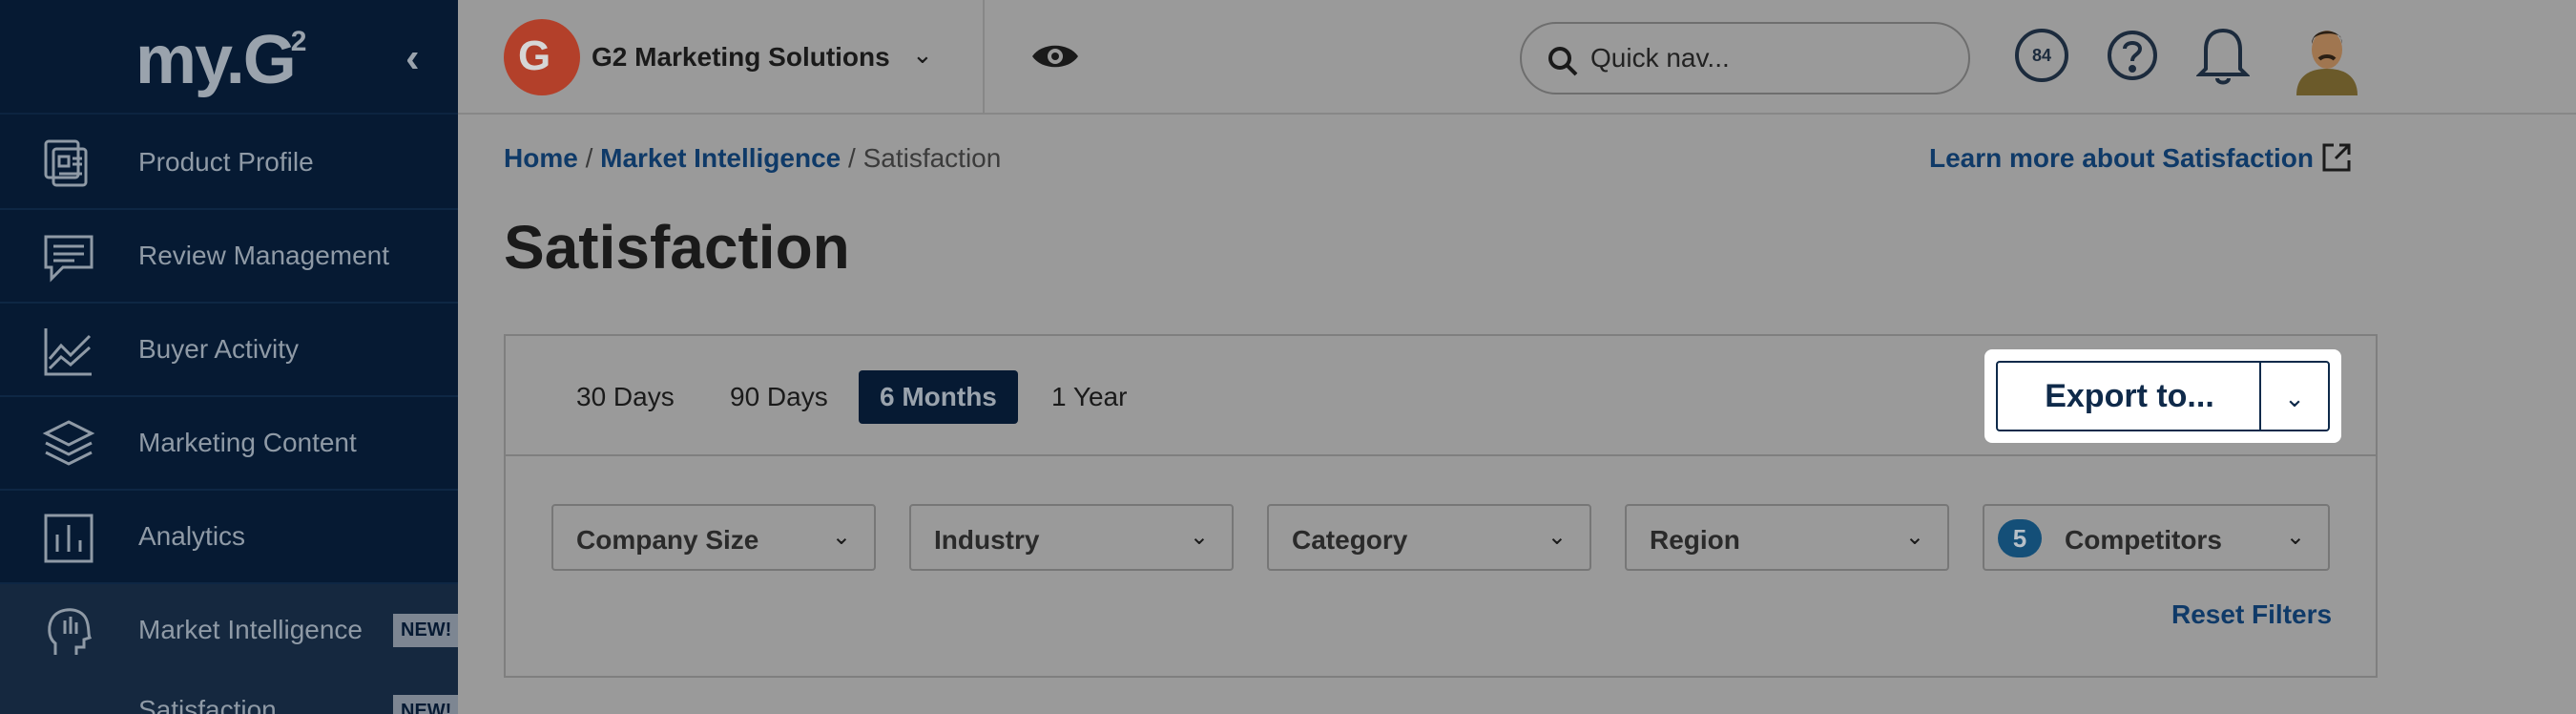 The image size is (2576, 714). I want to click on sidebar-item-buyer-activity: Buyer Activity, so click(229, 350).